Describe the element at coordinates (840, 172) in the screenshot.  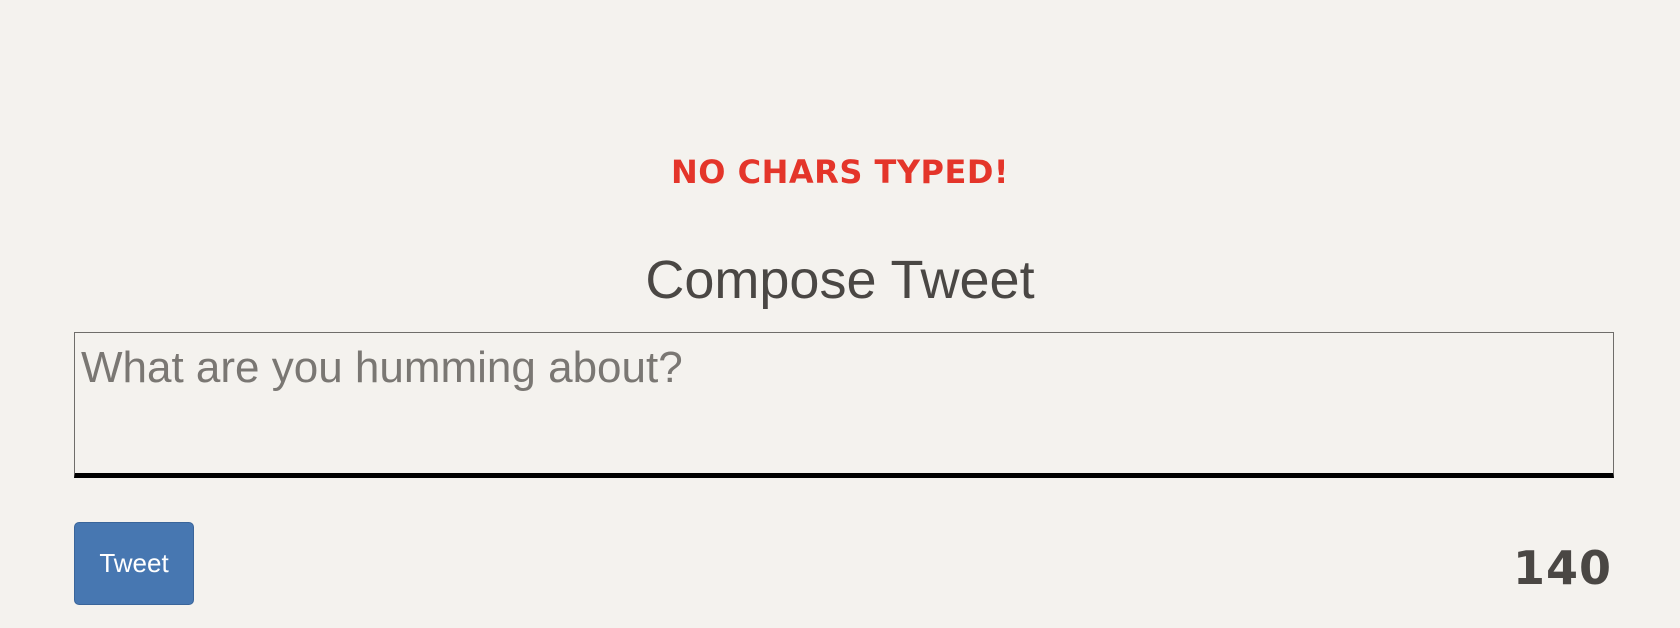
I see `error-message: NO CHARS TYPED!` at that location.